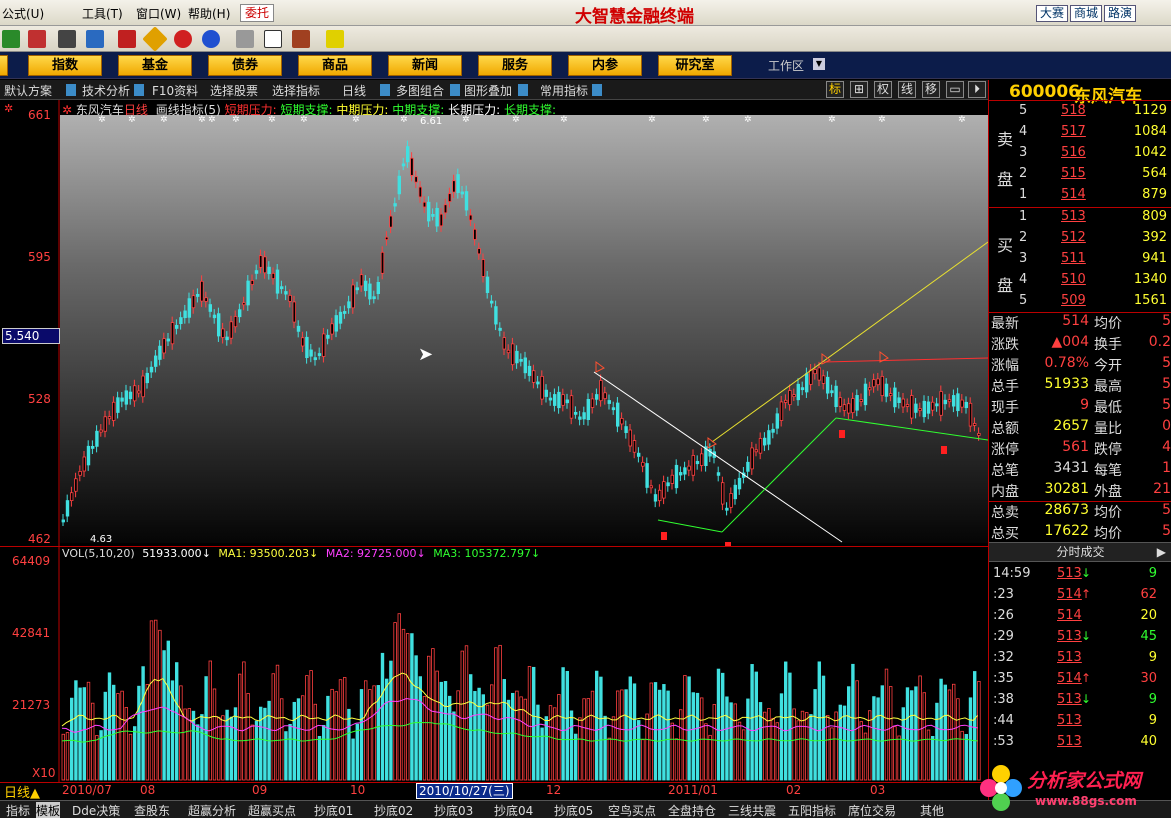 The height and width of the screenshot is (818, 1171). I want to click on binoculars-icon, so click(67, 39).